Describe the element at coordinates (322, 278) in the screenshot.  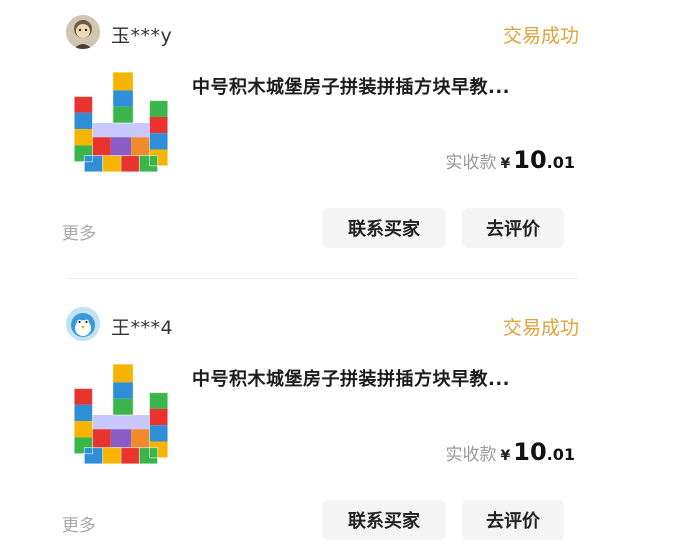
I see `divider` at that location.